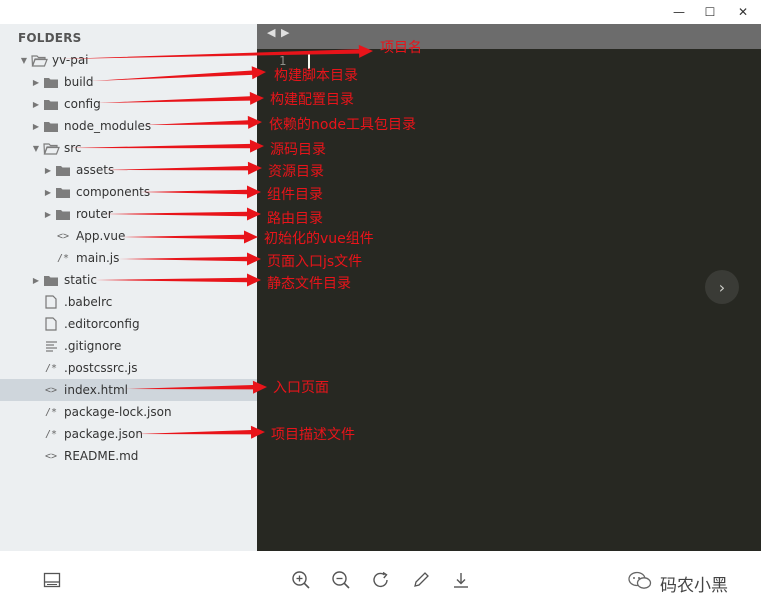  What do you see at coordinates (128, 170) in the screenshot?
I see `tree-item-assets: ▶ assets` at bounding box center [128, 170].